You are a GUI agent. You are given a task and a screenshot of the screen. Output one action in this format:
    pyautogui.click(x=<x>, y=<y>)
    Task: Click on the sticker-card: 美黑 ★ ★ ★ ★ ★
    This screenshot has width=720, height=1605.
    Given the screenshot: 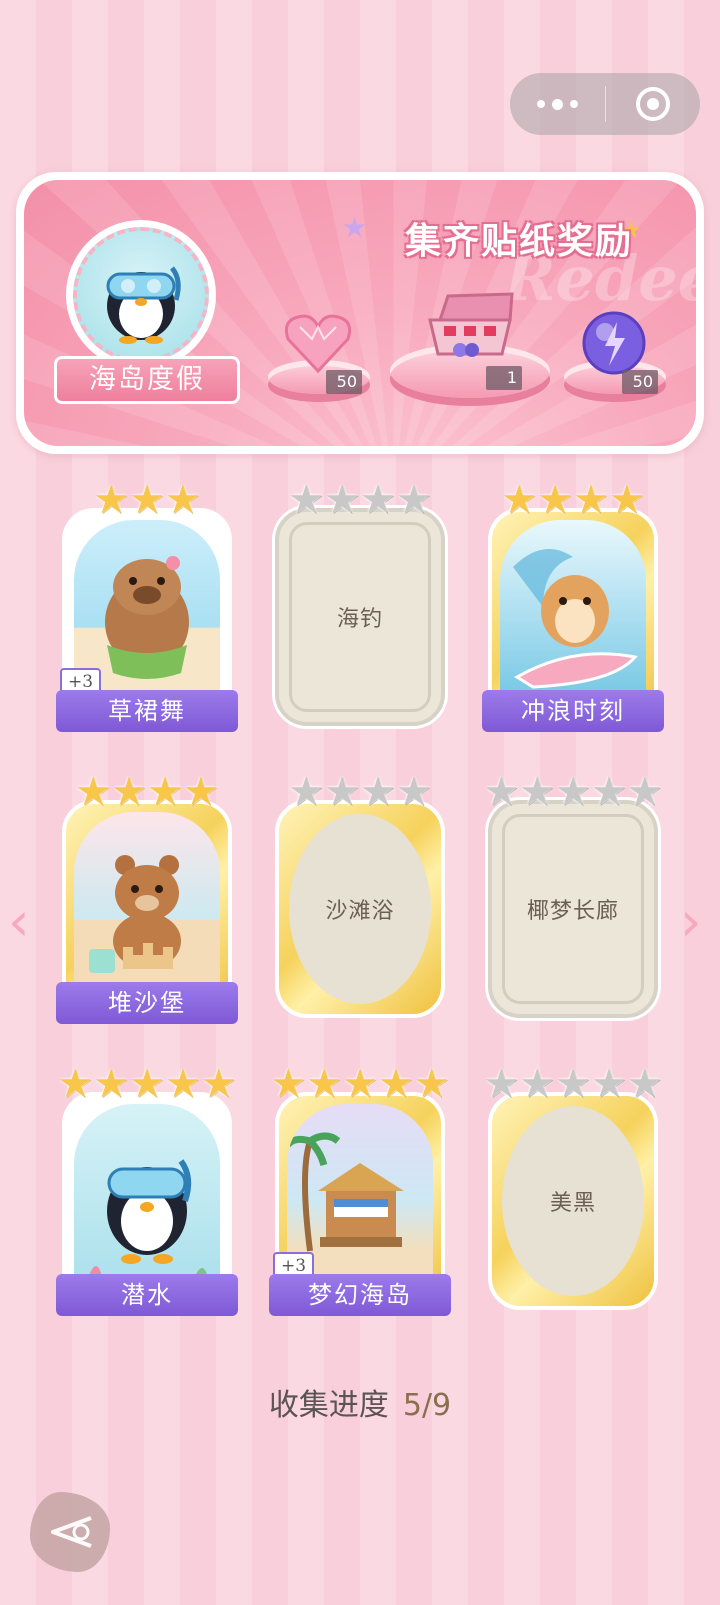 What is the action you would take?
    pyautogui.click(x=573, y=1192)
    